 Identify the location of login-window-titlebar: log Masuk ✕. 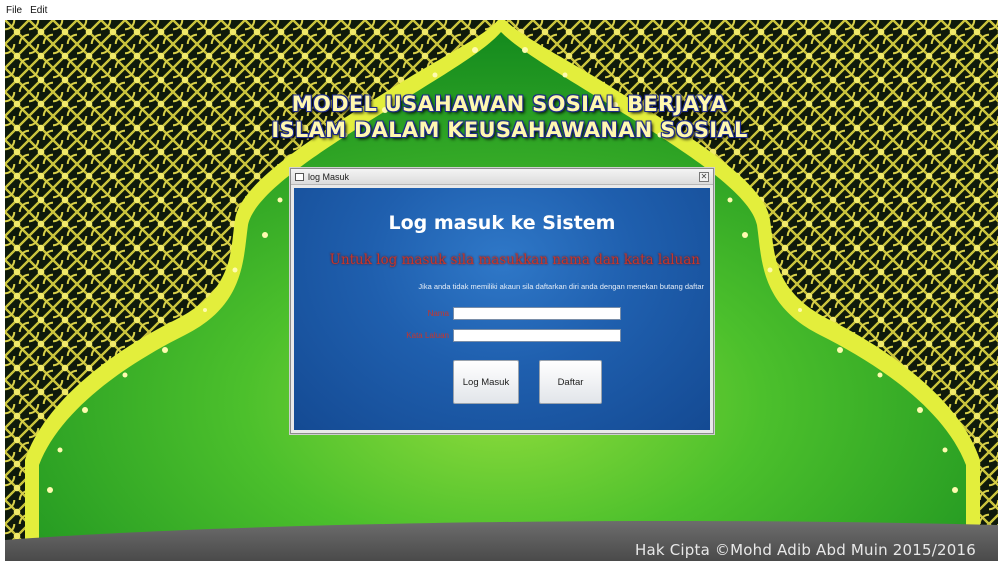
(502, 177).